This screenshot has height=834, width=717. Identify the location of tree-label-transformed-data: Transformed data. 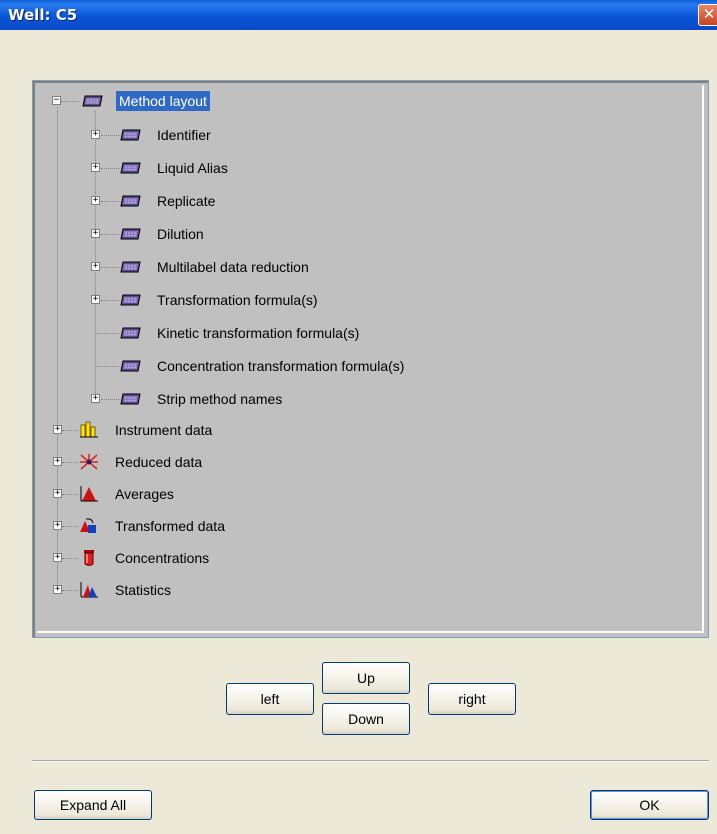
(170, 526).